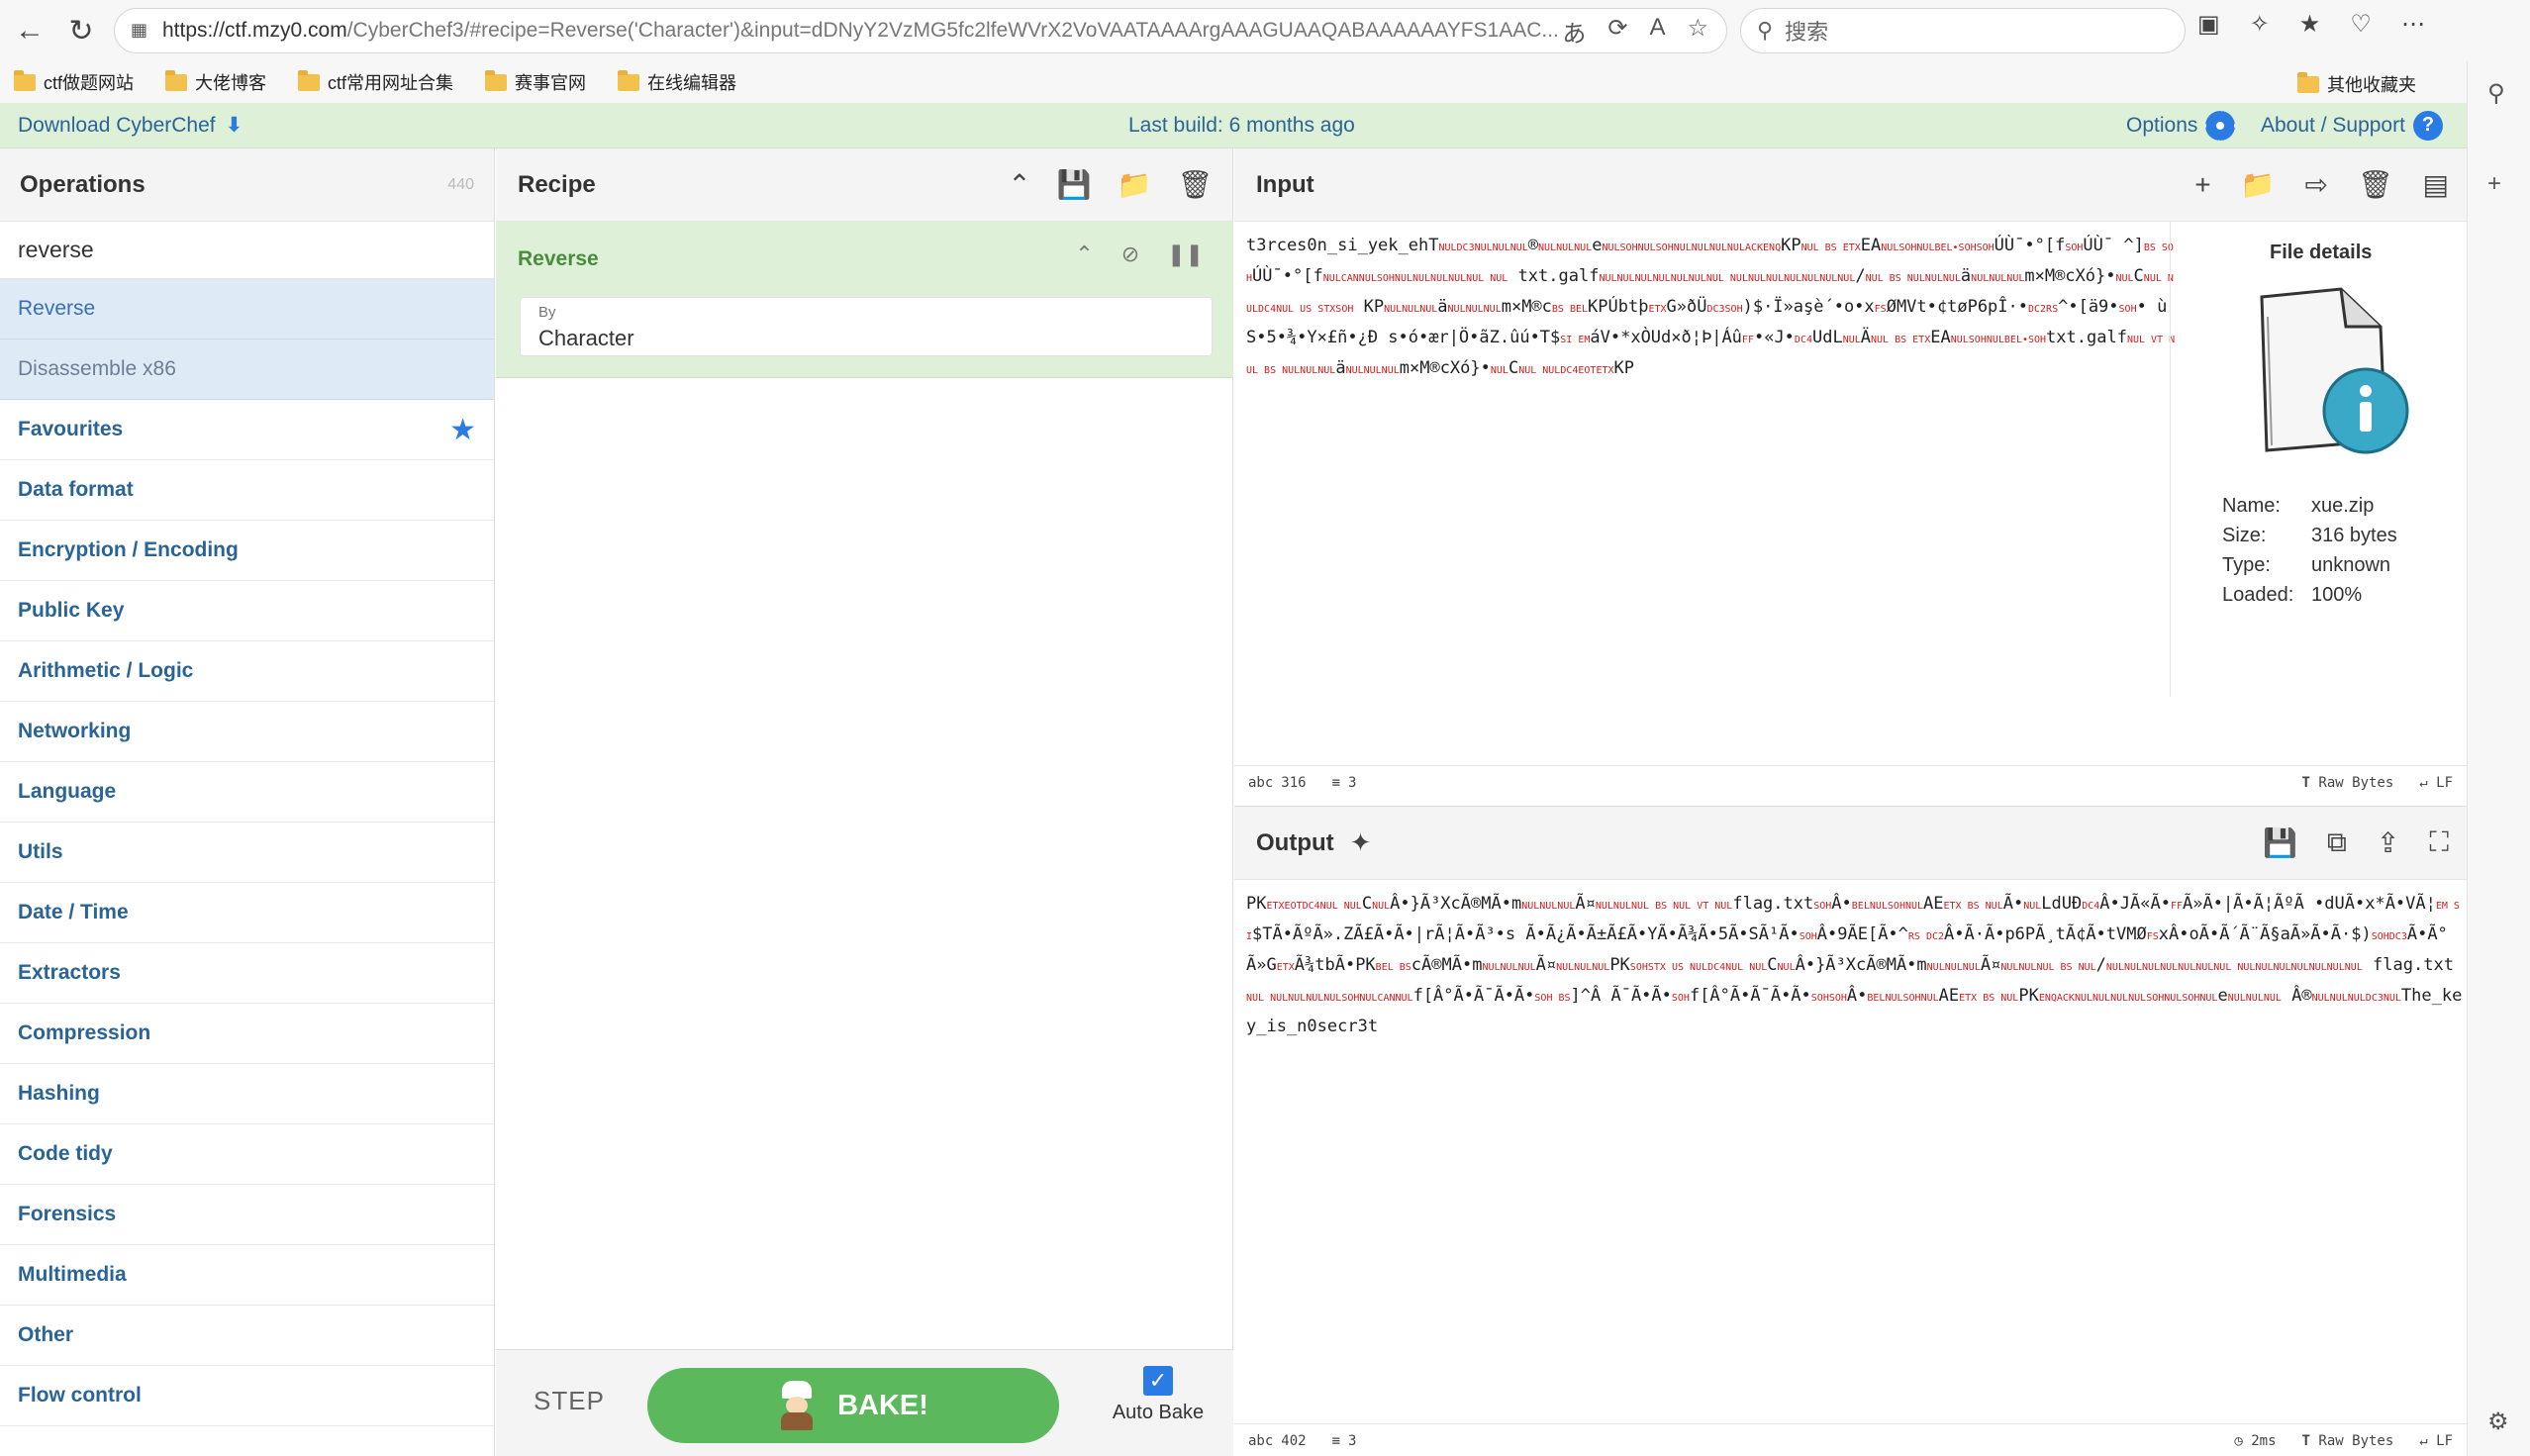  What do you see at coordinates (1850, 1439) in the screenshot?
I see `output-status-bar: abc 402 ≡ 3 ◷ 2ms T Raw Bytes ↵ LF` at bounding box center [1850, 1439].